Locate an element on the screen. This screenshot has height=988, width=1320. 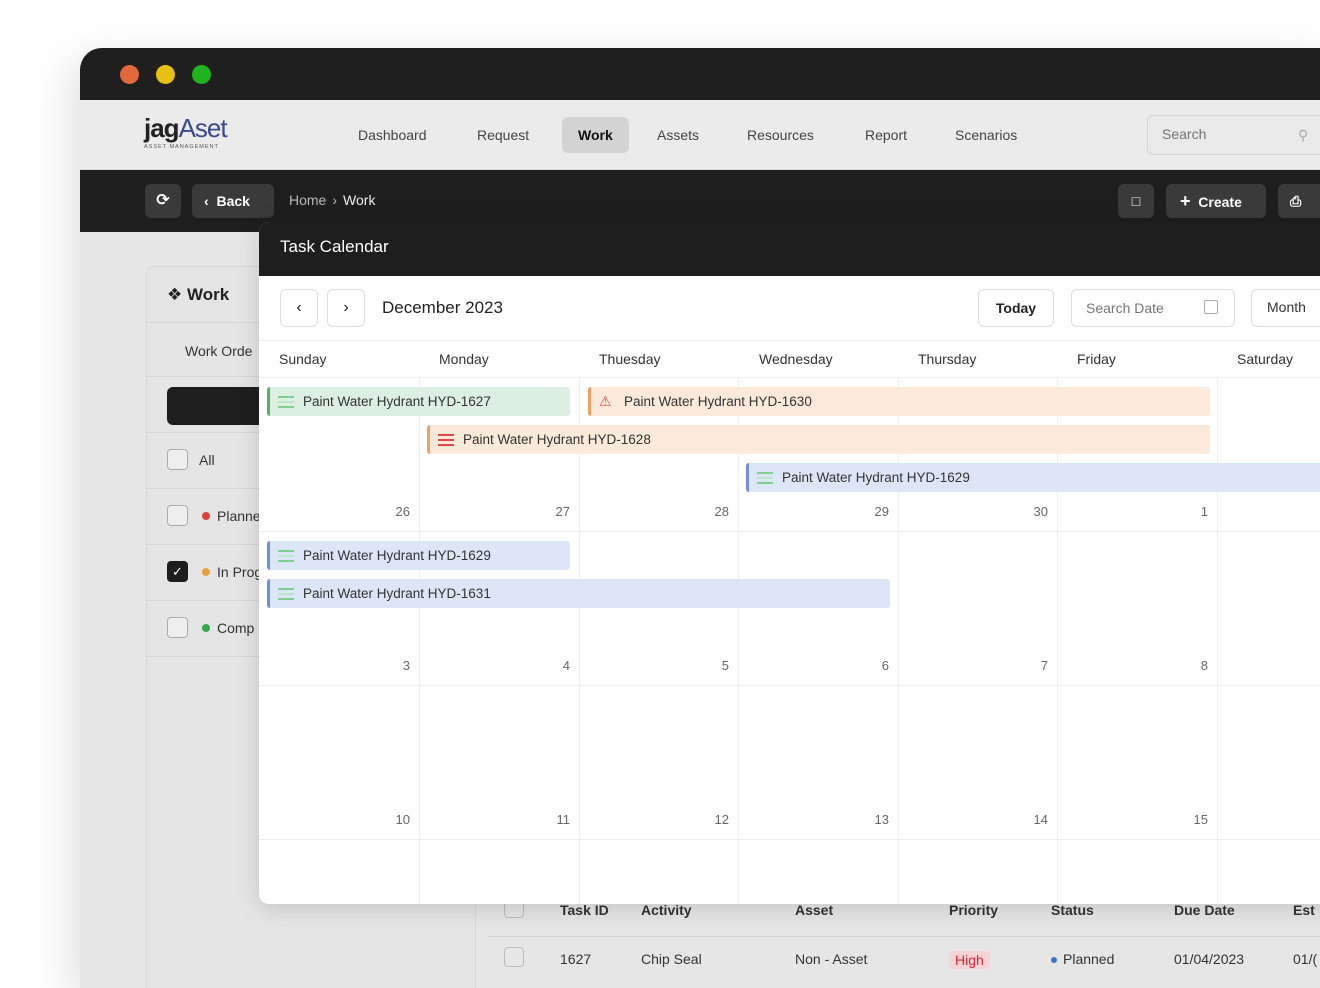
cell-asset: Non - Asset is located at coordinates (831, 959).